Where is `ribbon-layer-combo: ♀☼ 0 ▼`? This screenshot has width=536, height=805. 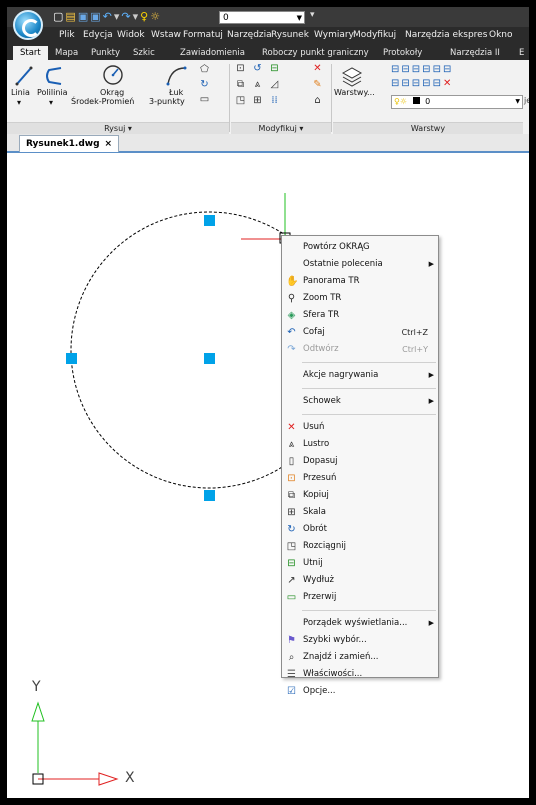 ribbon-layer-combo: ♀☼ 0 ▼ is located at coordinates (457, 102).